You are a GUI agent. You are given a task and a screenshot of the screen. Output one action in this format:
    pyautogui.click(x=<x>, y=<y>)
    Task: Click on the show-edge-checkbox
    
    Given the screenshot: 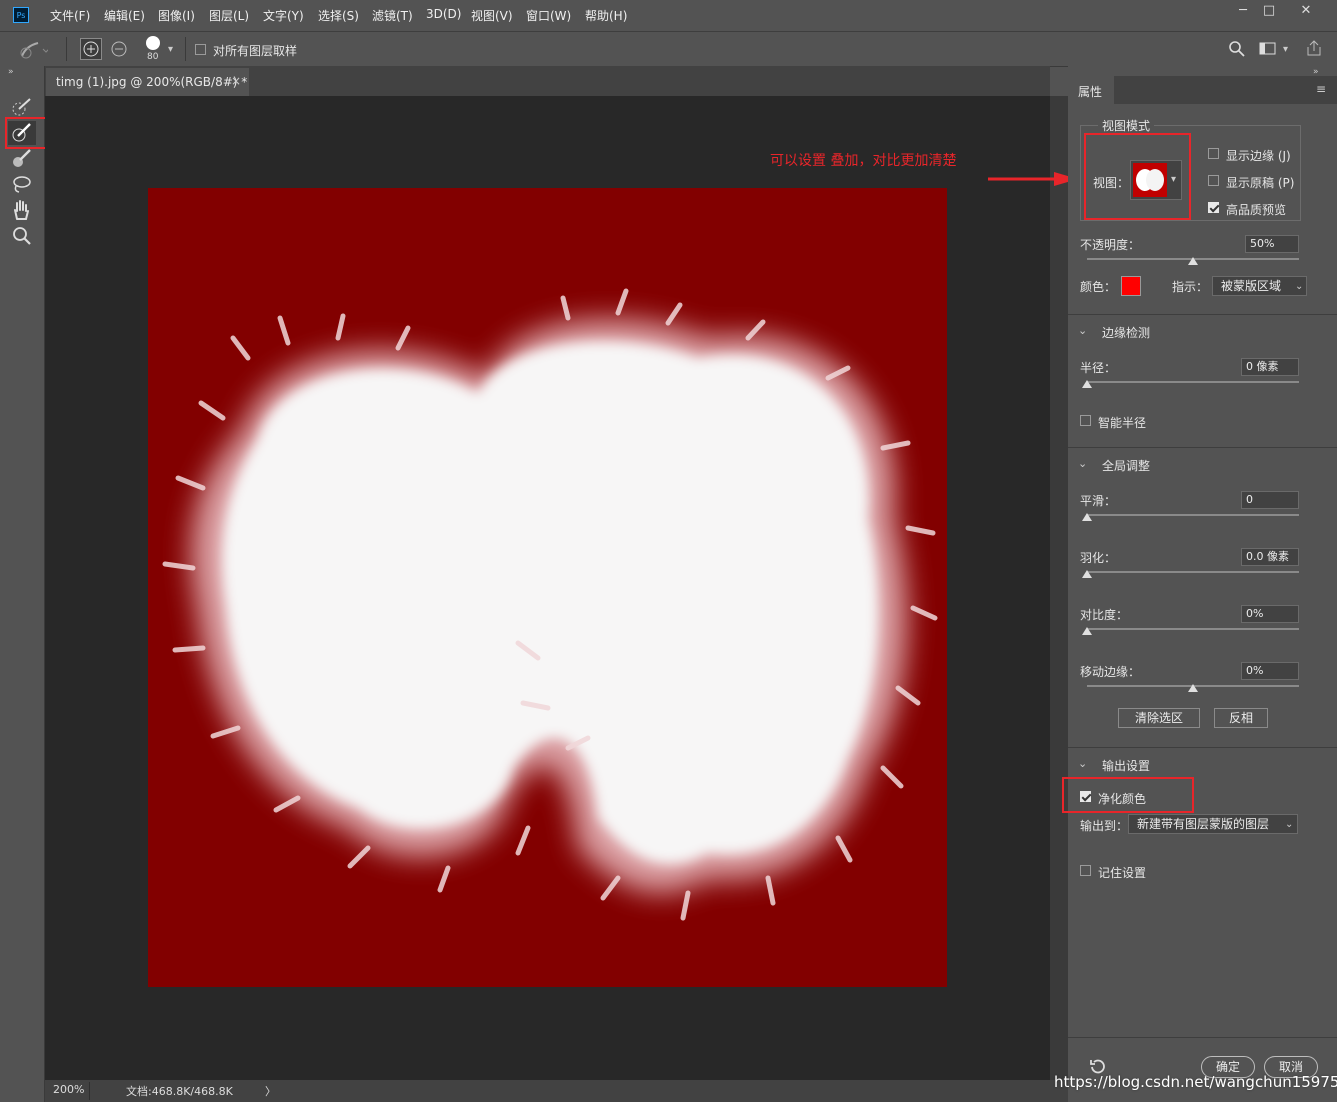 What is the action you would take?
    pyautogui.click(x=1213, y=153)
    